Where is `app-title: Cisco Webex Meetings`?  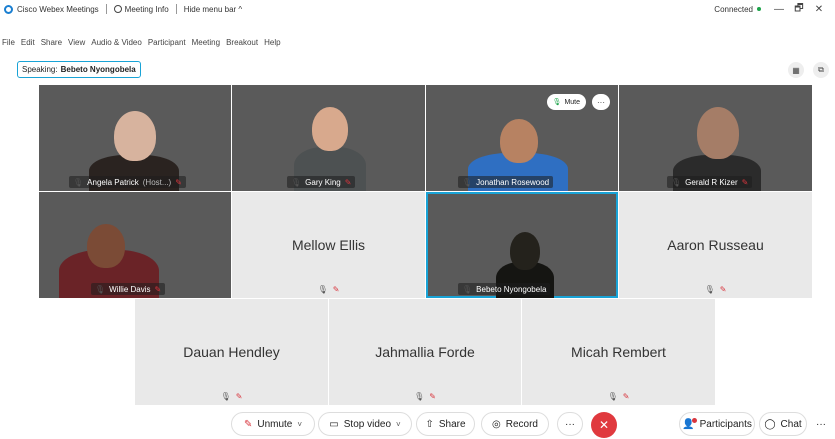 app-title: Cisco Webex Meetings is located at coordinates (51, 9).